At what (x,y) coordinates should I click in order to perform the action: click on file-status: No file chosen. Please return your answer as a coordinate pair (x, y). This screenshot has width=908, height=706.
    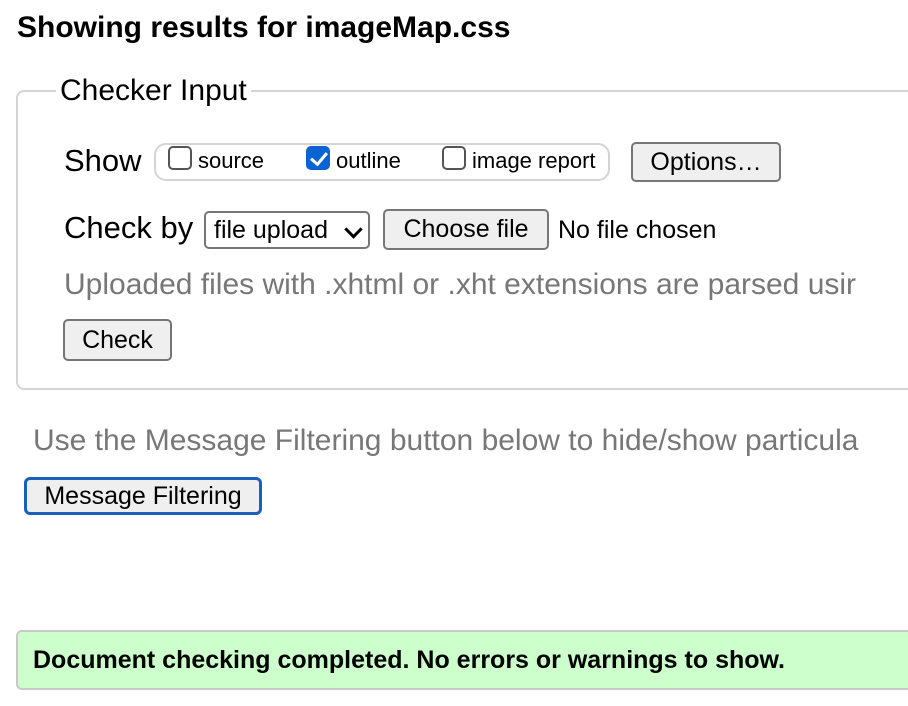
    Looking at the image, I should click on (637, 230).